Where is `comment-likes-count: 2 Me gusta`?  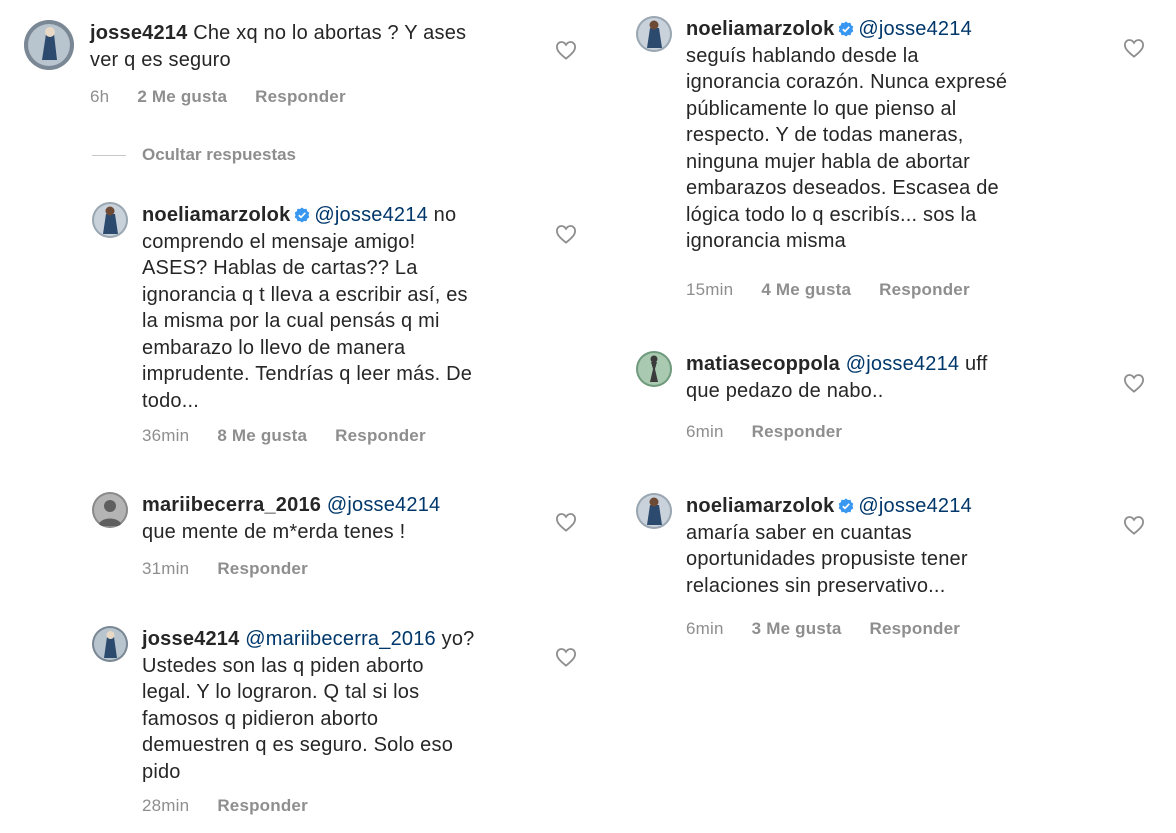
comment-likes-count: 2 Me gusta is located at coordinates (182, 96).